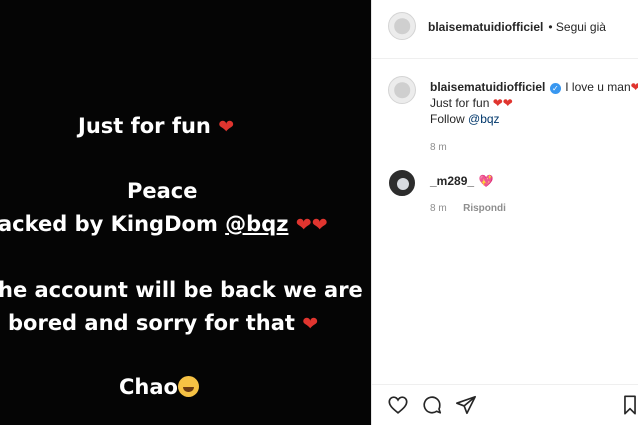  Describe the element at coordinates (144, 126) in the screenshot. I see `story-text: Just for fun` at that location.